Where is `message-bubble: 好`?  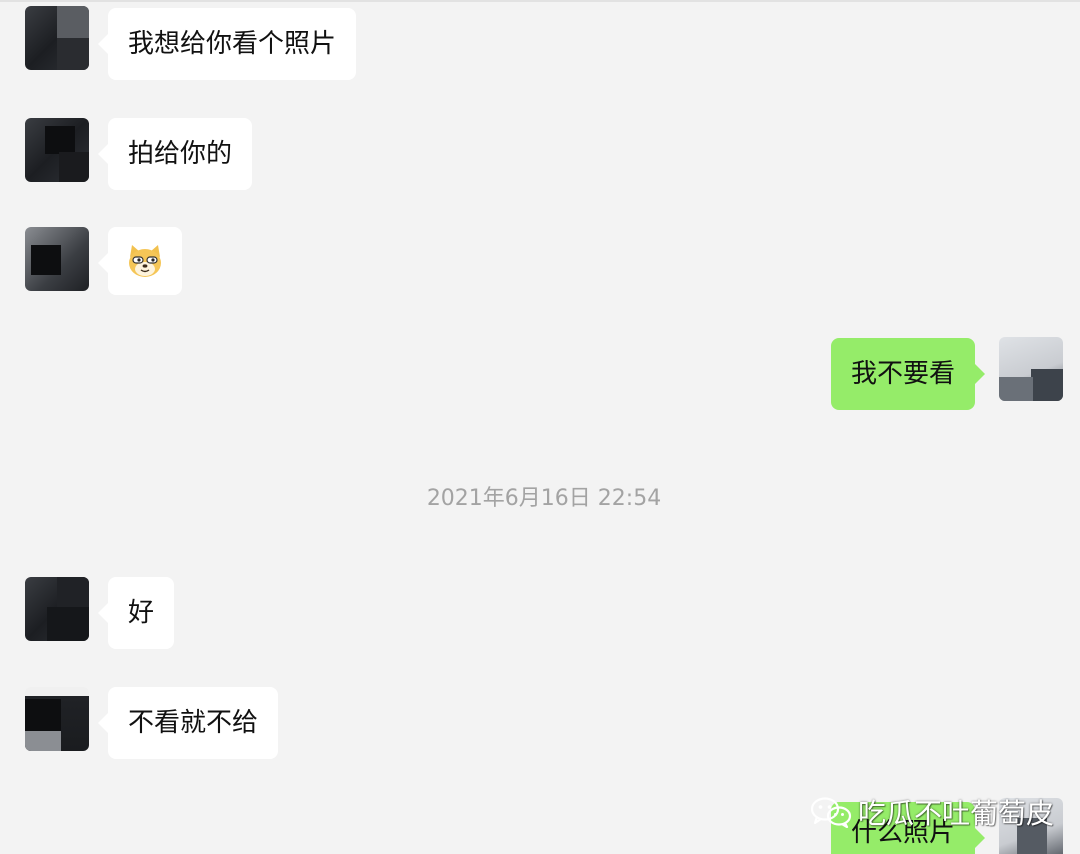 message-bubble: 好 is located at coordinates (136, 613).